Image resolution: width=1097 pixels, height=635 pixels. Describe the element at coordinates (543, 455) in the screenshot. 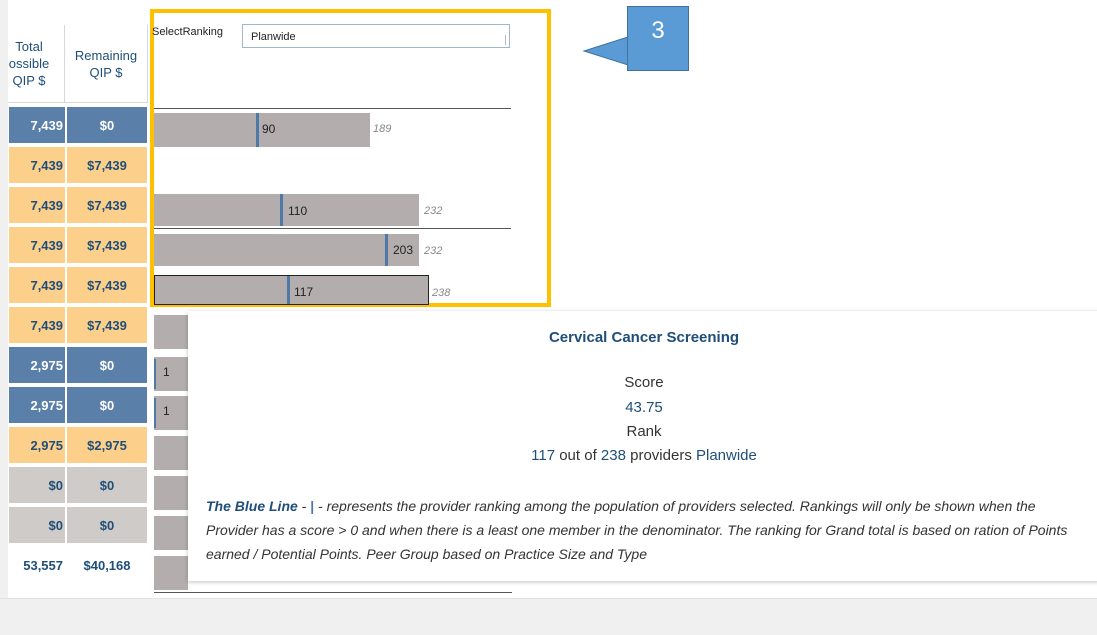

I see `tooltip-rank-value: 117` at that location.